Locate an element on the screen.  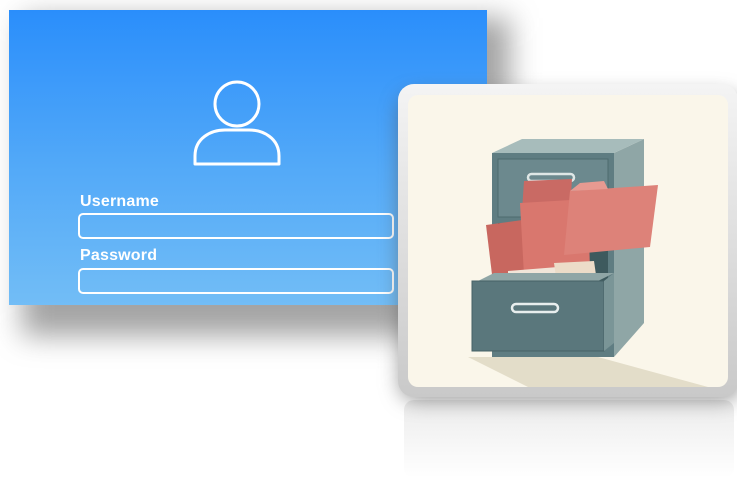
drawer-top-edge is located at coordinates (546, 277).